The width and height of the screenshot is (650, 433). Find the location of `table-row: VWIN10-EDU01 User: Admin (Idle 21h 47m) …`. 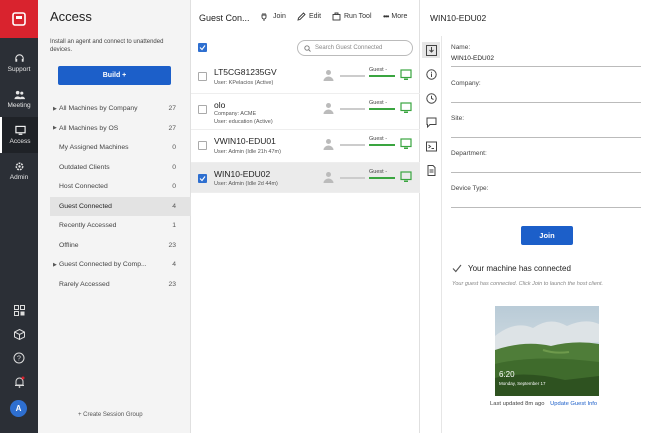

table-row: VWIN10-EDU01 User: Admin (Idle 21h 47m) … is located at coordinates (305, 146).